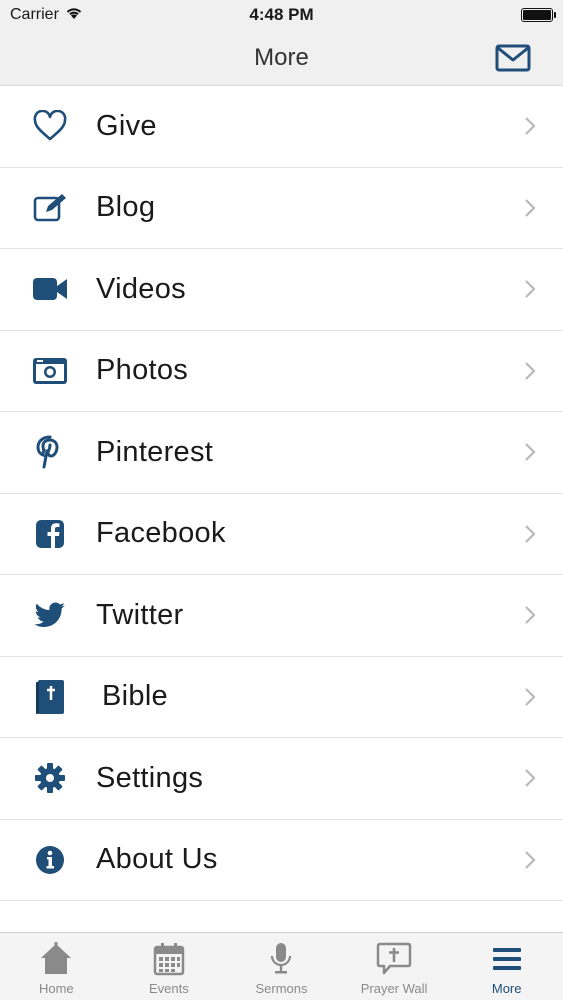 The image size is (563, 1000). I want to click on menu-item-blog: Blog, so click(281, 208).